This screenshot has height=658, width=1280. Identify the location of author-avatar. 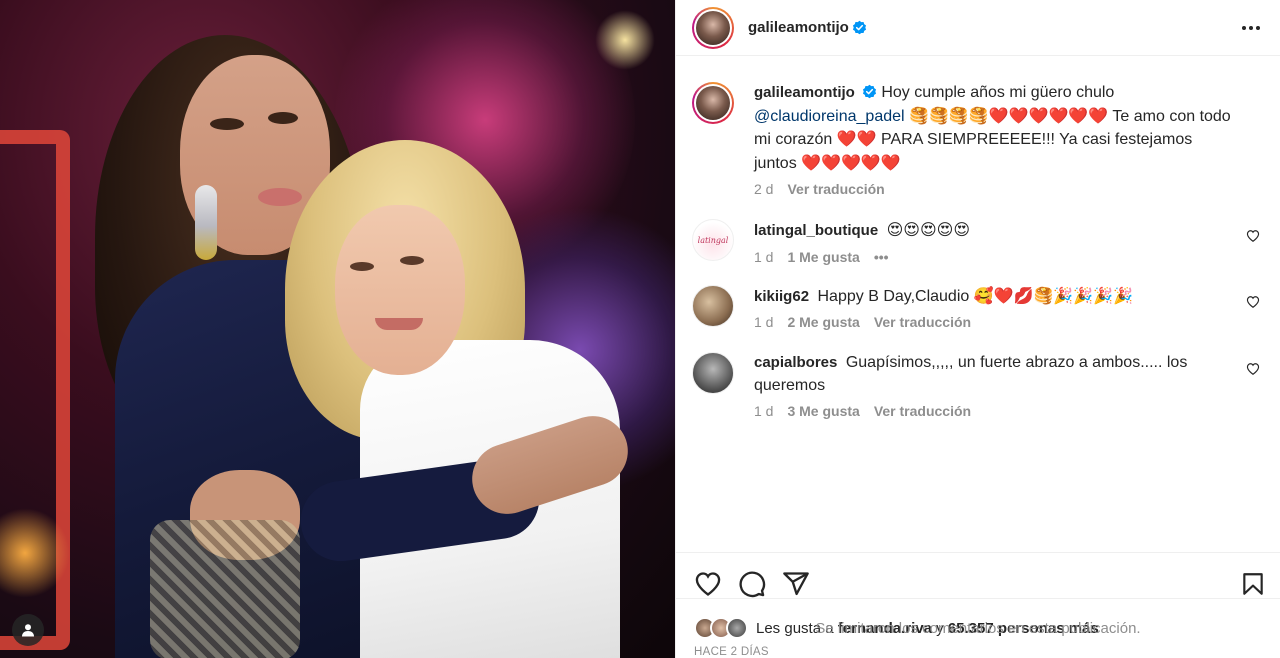
(713, 27).